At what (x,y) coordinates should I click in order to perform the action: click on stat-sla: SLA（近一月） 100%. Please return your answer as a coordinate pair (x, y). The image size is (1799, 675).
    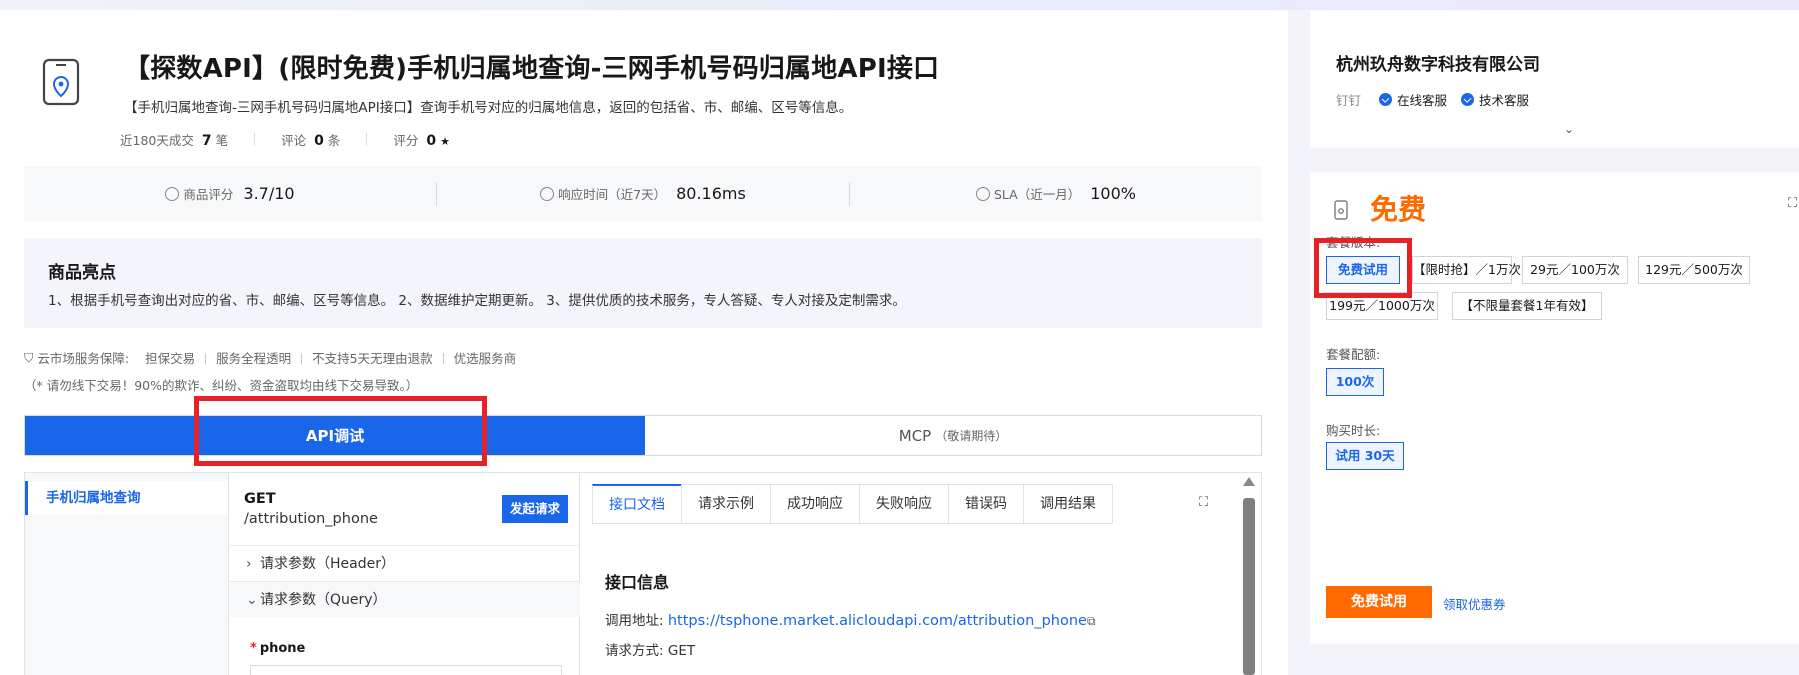
    Looking at the image, I should click on (1056, 193).